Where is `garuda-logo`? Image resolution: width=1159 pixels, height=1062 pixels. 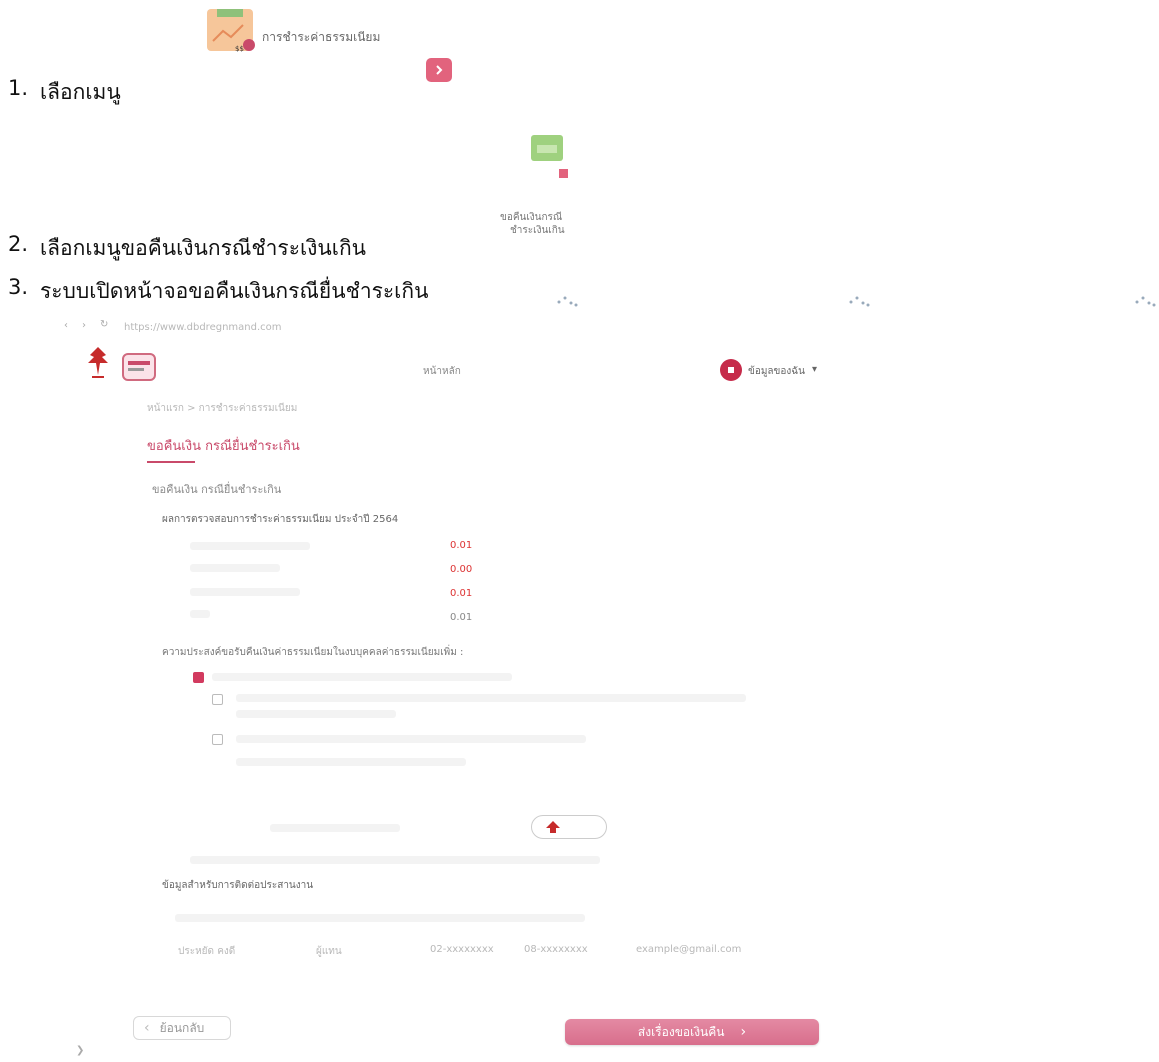 garuda-logo is located at coordinates (98, 363).